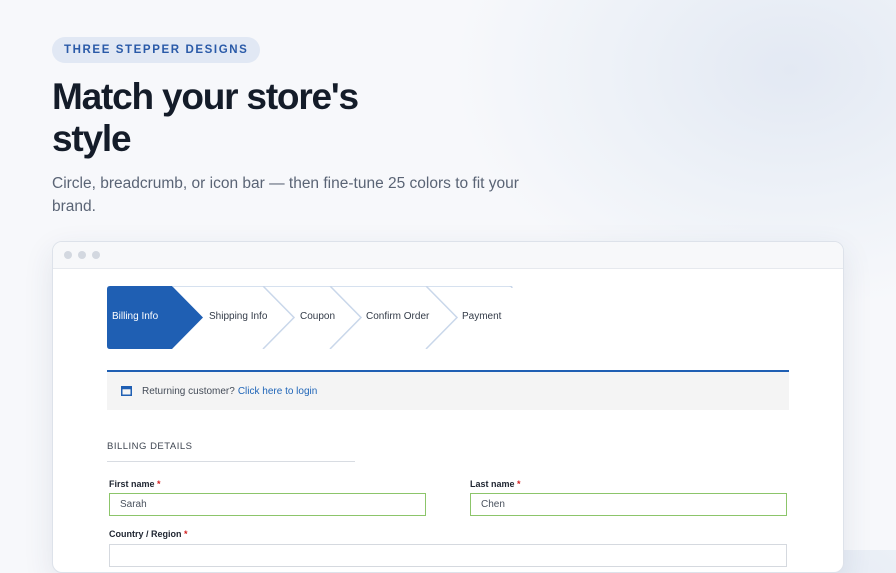 The image size is (896, 573). What do you see at coordinates (188, 391) in the screenshot?
I see `notice-text: Returning customer?` at bounding box center [188, 391].